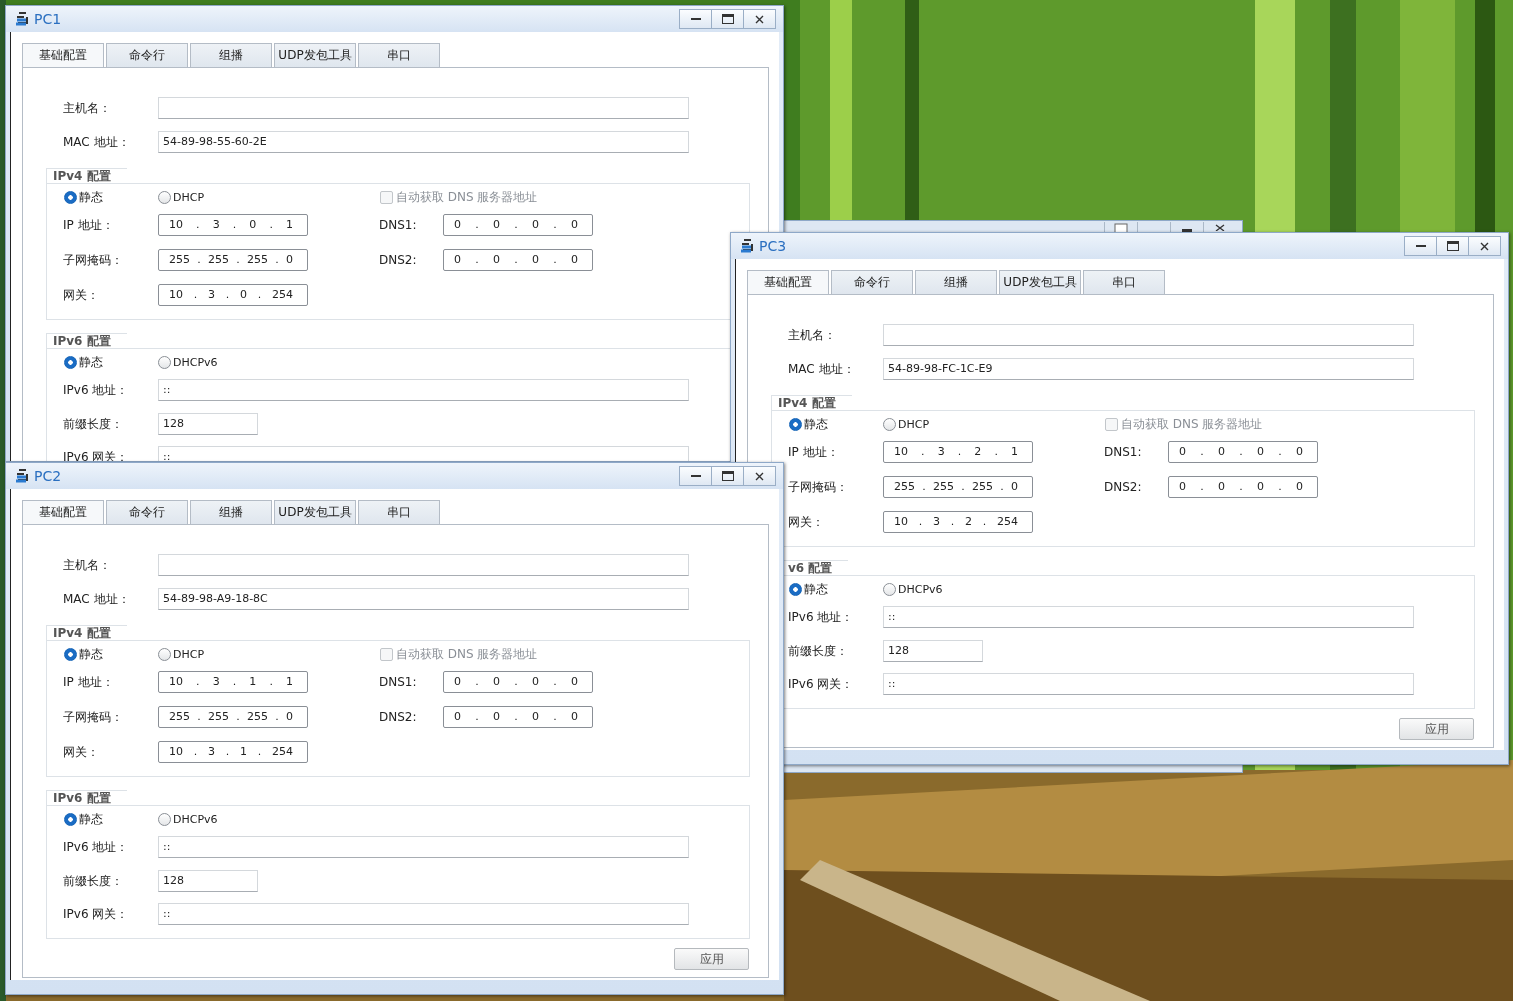 The height and width of the screenshot is (1001, 1513). What do you see at coordinates (958, 452) in the screenshot?
I see `ip-address-field: 10 . 3 . 2 . 1` at bounding box center [958, 452].